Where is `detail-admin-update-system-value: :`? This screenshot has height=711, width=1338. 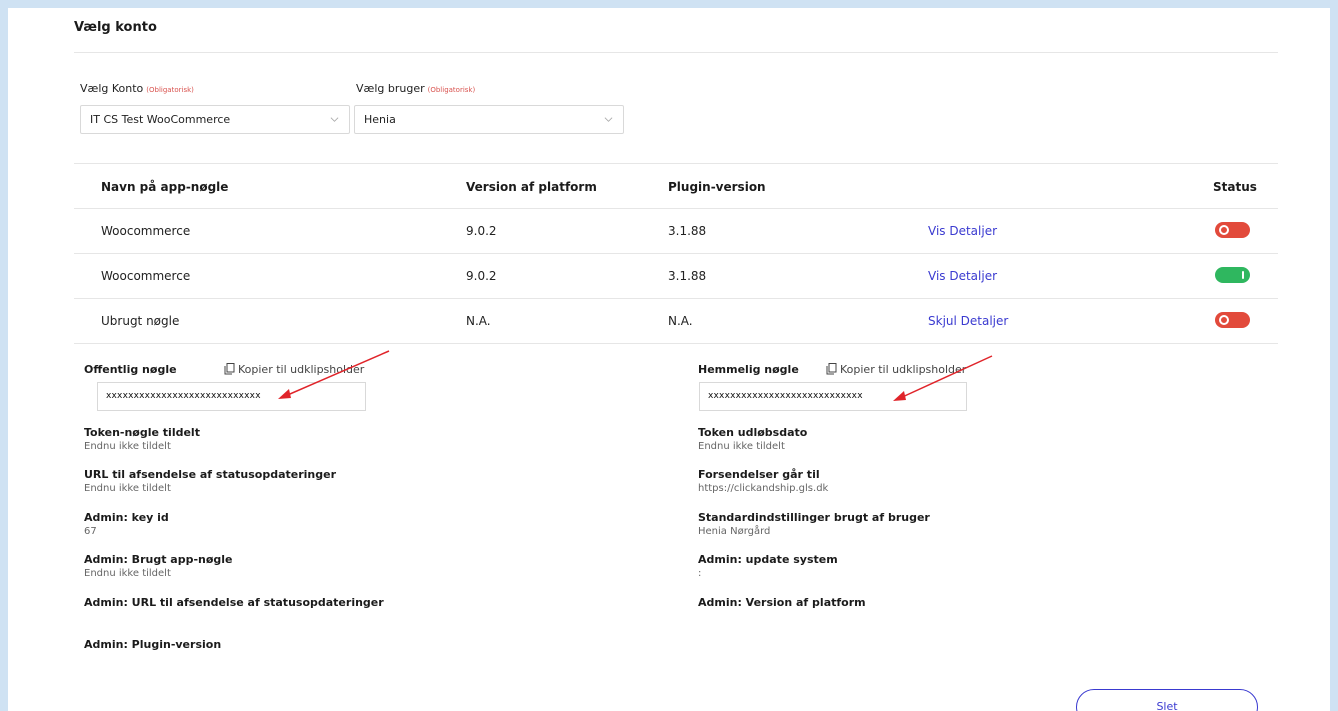 detail-admin-update-system-value: : is located at coordinates (700, 573).